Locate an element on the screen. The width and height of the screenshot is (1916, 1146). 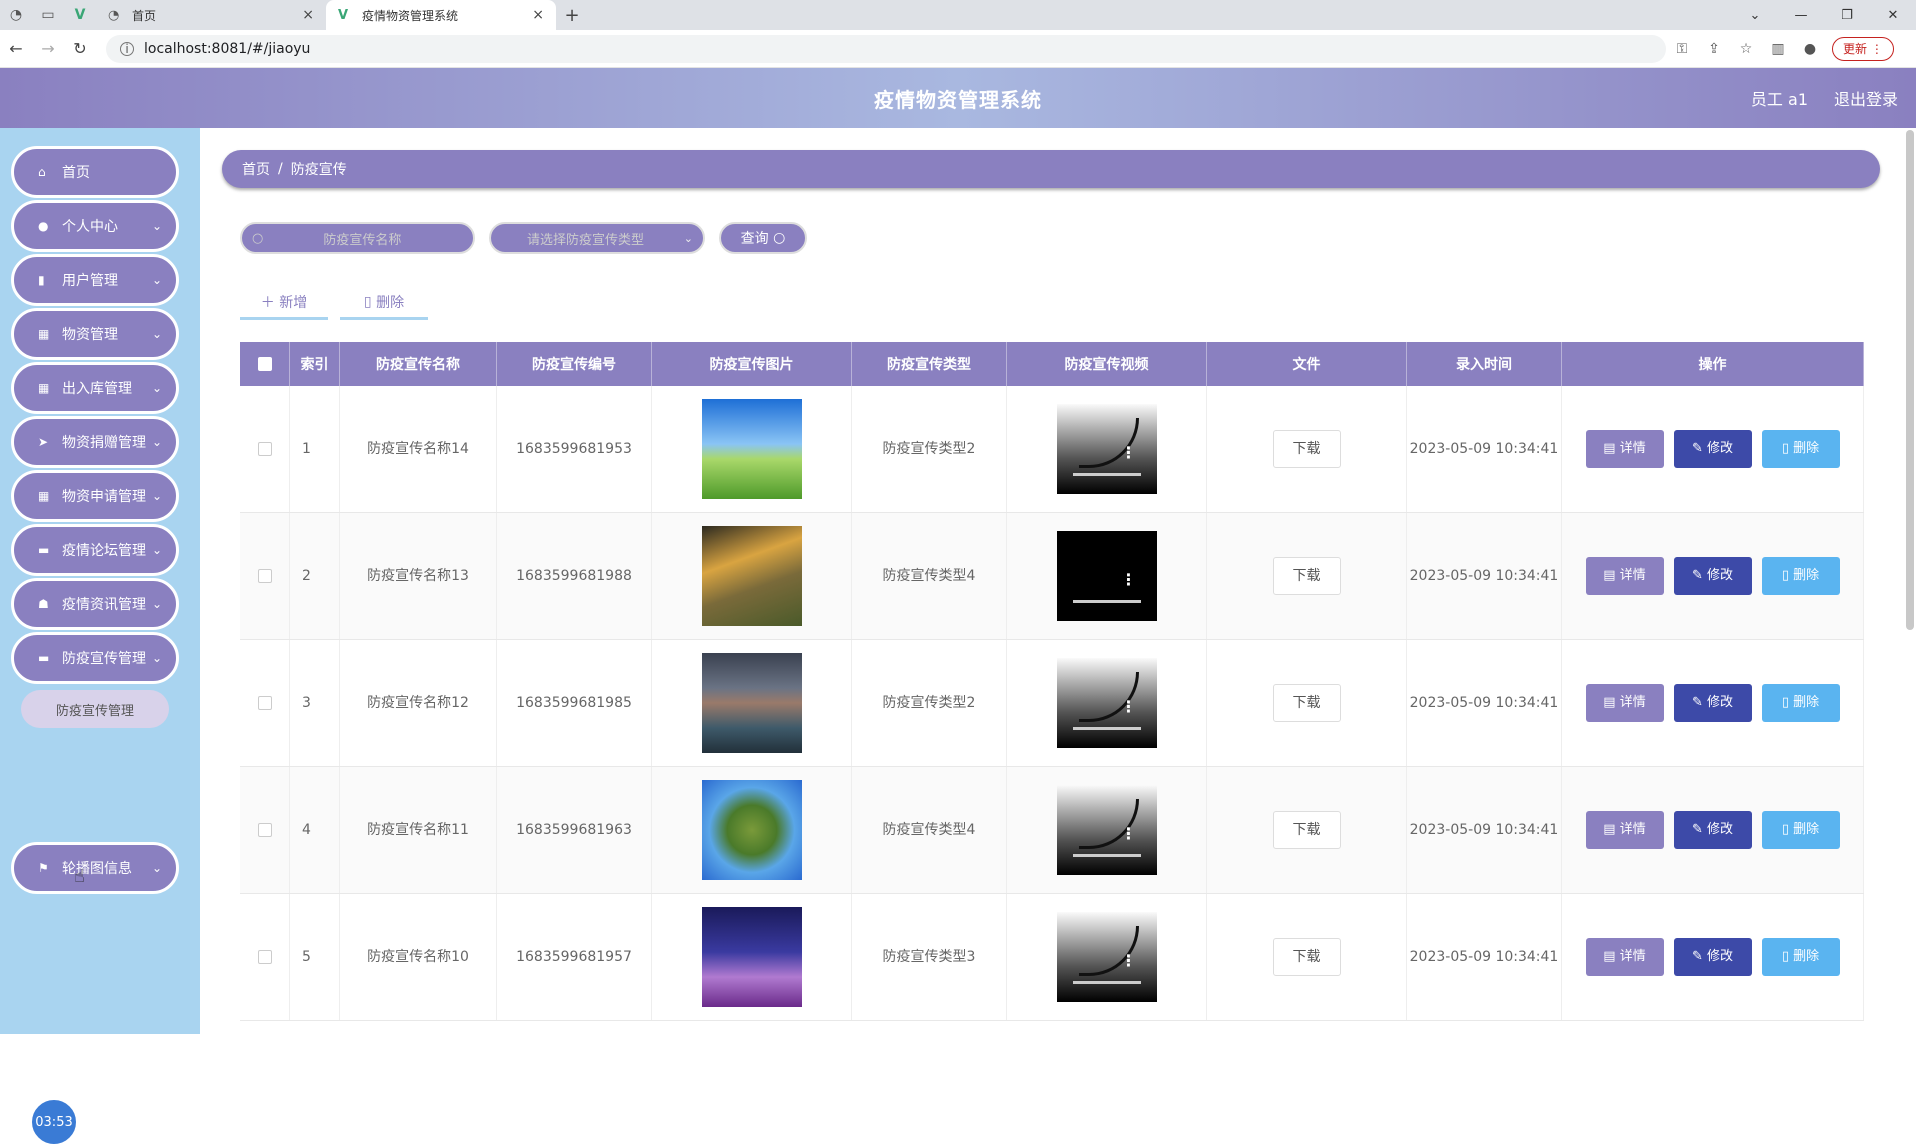
tab-system: V 疫情物资管理系统 × is located at coordinates (441, 15).